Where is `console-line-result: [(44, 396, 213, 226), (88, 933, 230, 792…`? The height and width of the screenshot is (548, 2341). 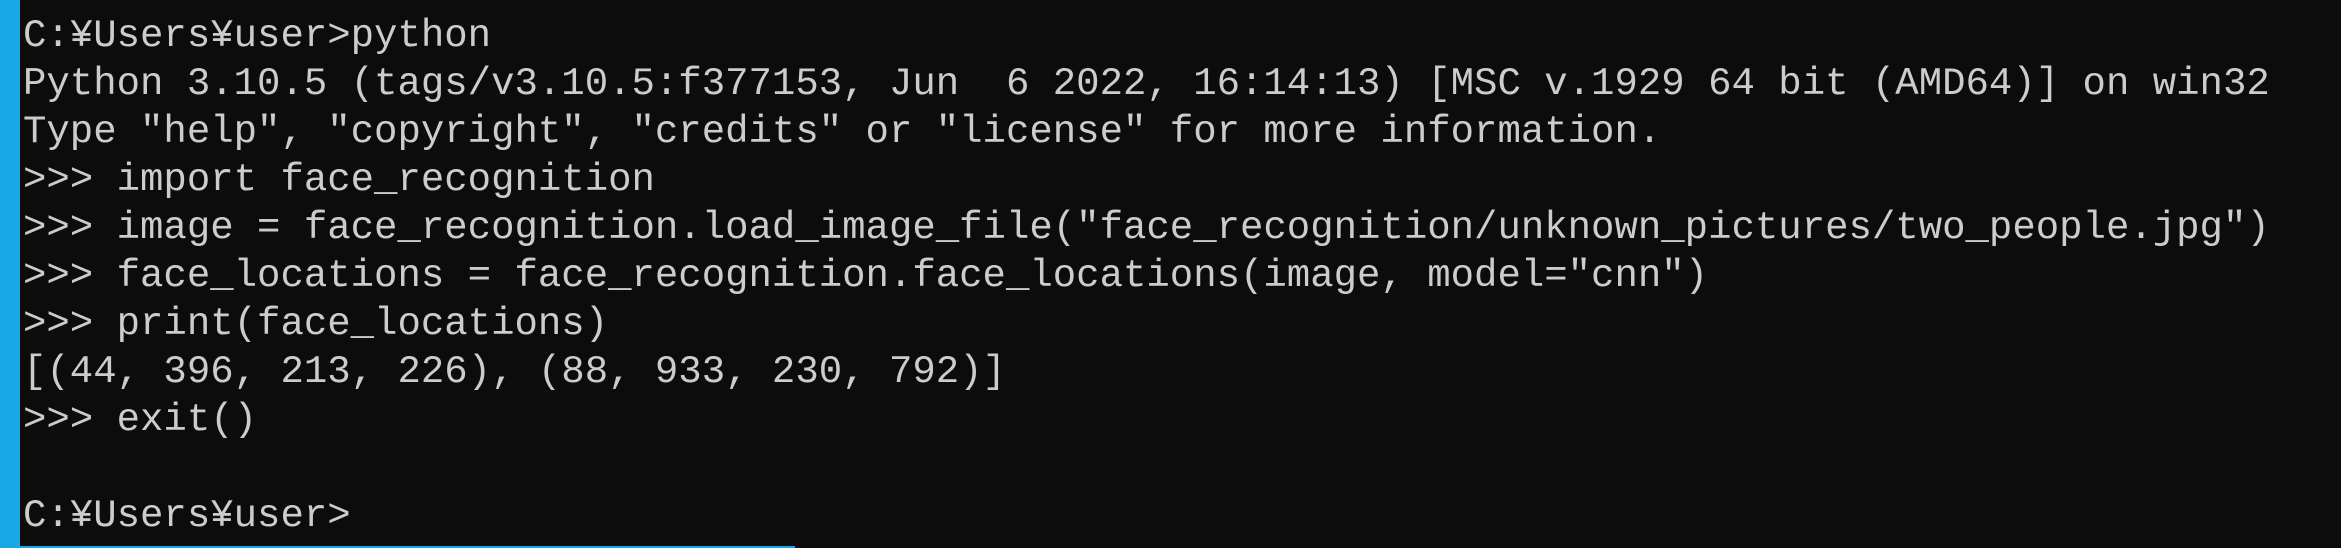 console-line-result: [(44, 396, 213, 226), (88, 933, 230, 792… is located at coordinates (514, 372).